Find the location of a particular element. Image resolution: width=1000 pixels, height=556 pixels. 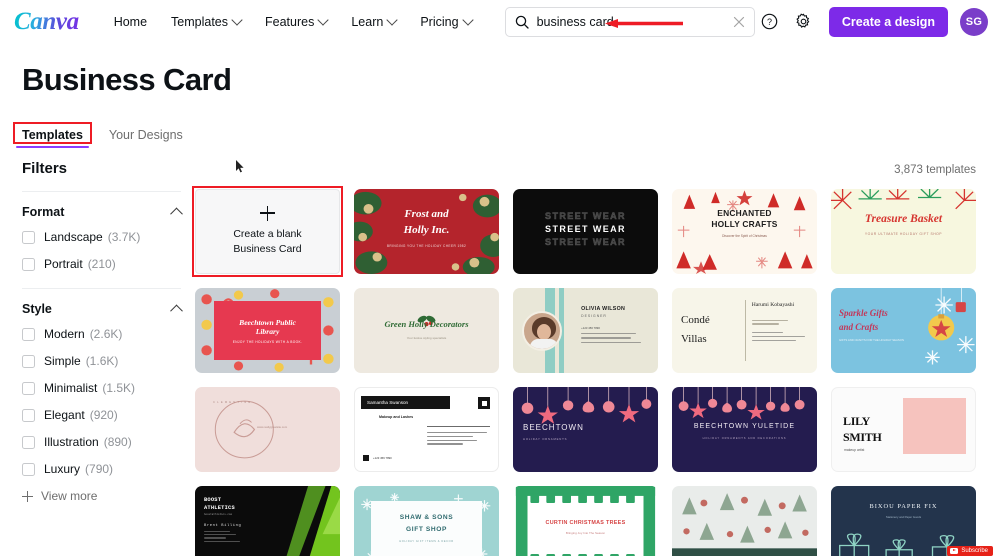

nav-item-templates: Templates is located at coordinates (206, 22).